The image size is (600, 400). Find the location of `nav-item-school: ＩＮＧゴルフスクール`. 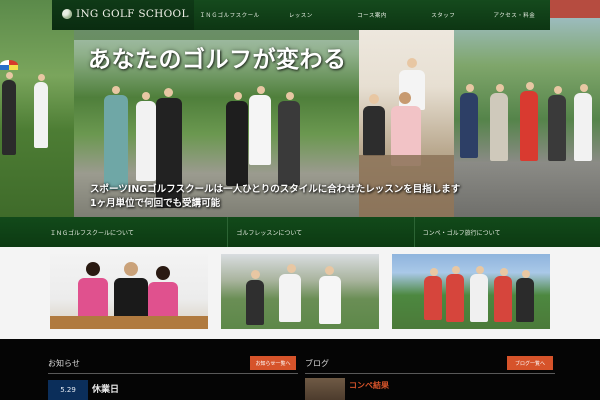

nav-item-school: ＩＮＧゴルフスクール is located at coordinates (229, 15).